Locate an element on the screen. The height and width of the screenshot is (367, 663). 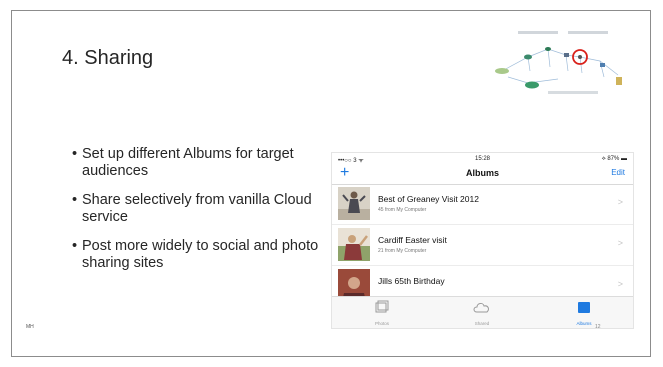
nav-title: Albums is located at coordinates (482, 173).